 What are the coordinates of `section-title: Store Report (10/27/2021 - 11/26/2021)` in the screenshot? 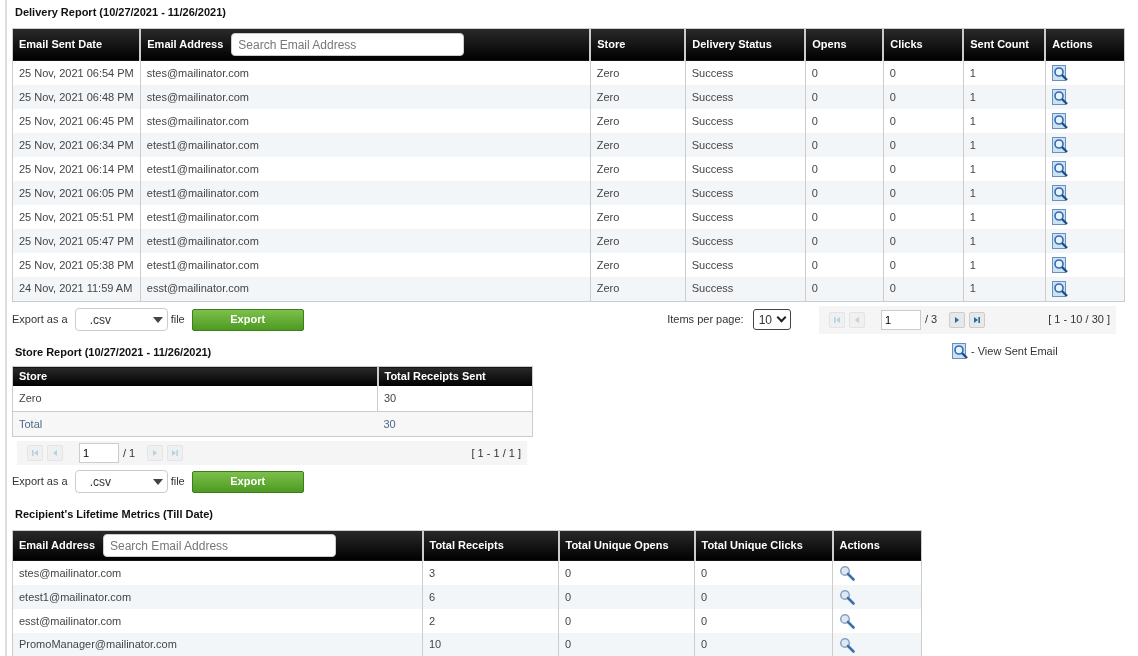 It's located at (113, 352).